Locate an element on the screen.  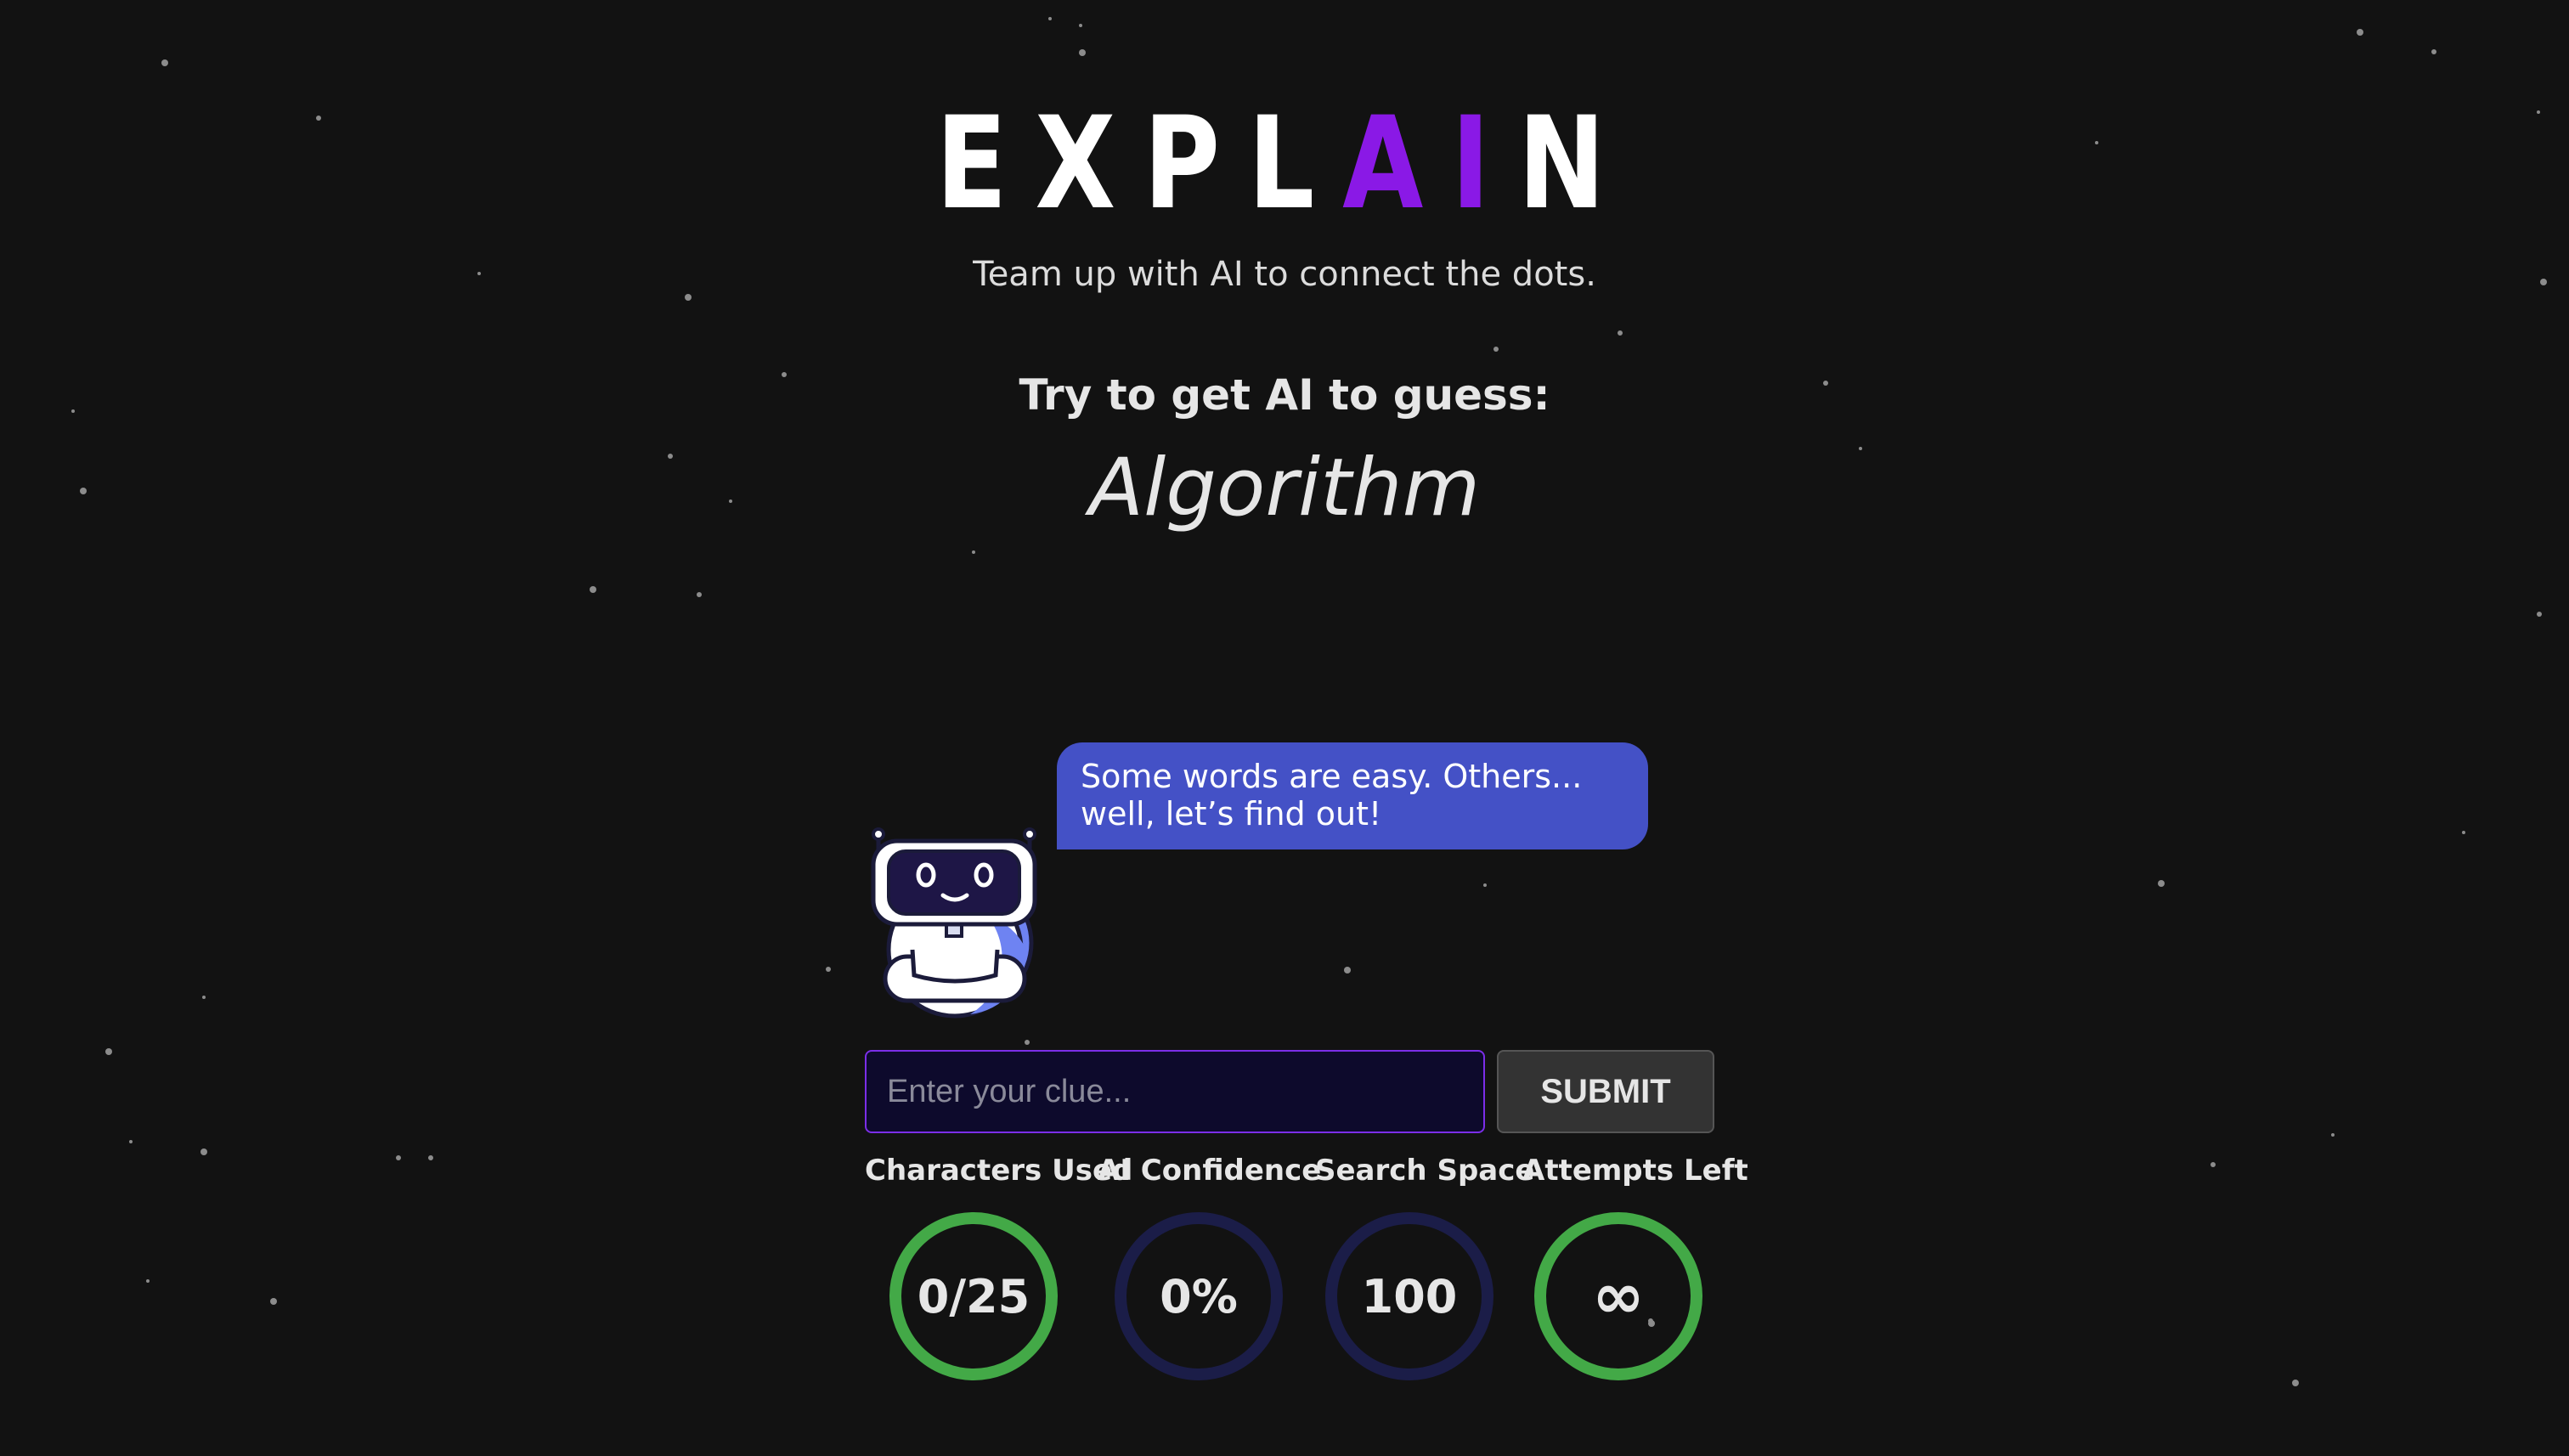
search-space-gauge: 100 is located at coordinates (1409, 1296).